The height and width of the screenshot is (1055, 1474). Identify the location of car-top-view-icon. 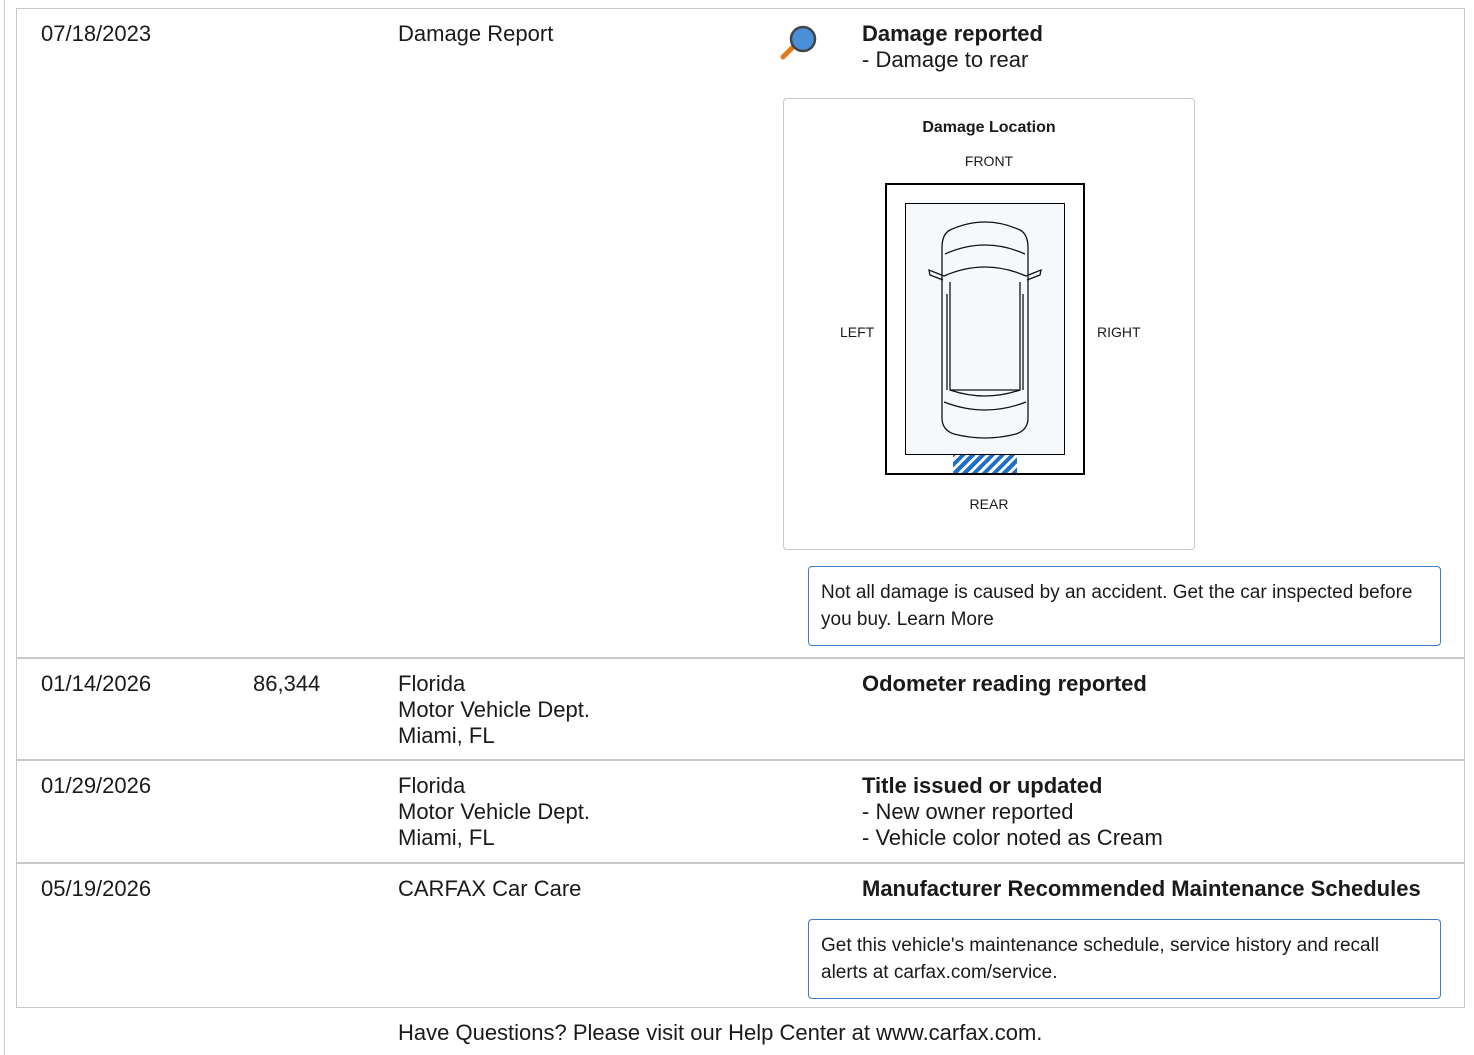
(985, 330).